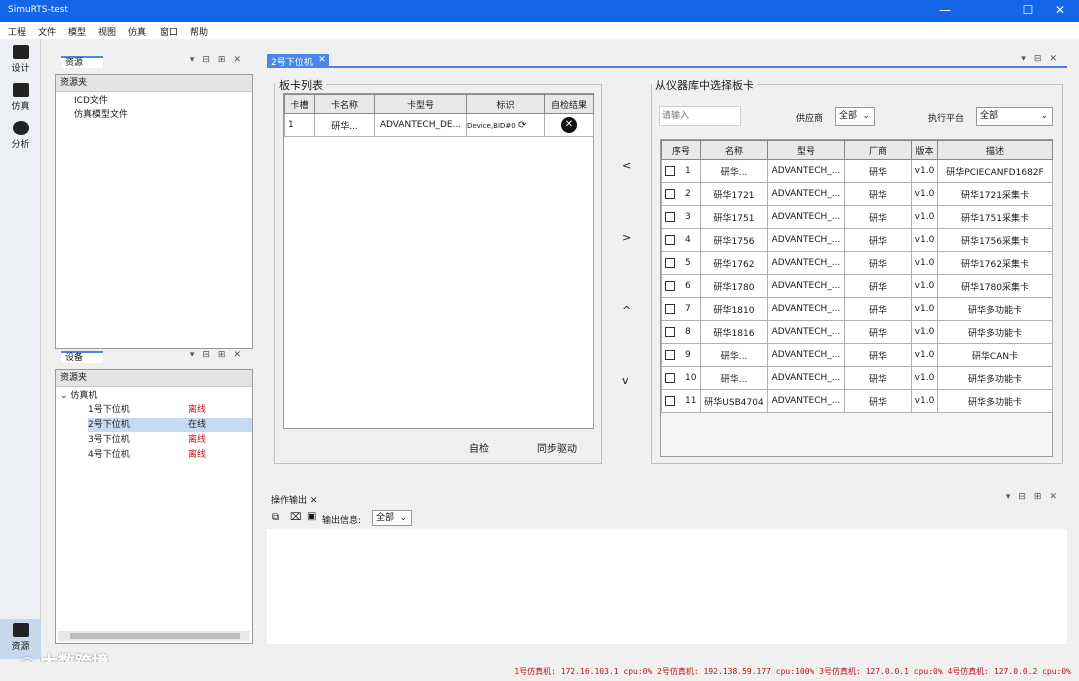 Image resolution: width=1079 pixels, height=681 pixels. I want to click on activity-design: 设计, so click(20, 59).